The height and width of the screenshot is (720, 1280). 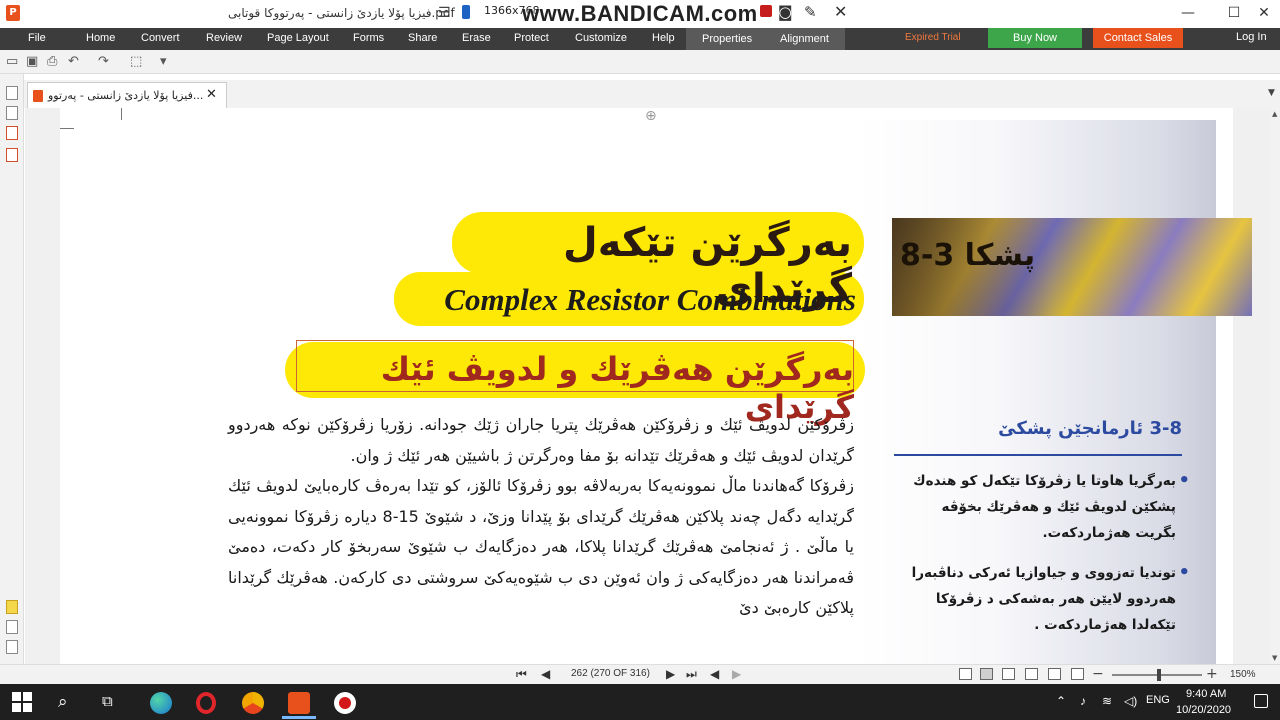 What do you see at coordinates (1090, 428) in the screenshot?
I see `objectives-heading: 3-8 ئارمانجێن پشکێ` at bounding box center [1090, 428].